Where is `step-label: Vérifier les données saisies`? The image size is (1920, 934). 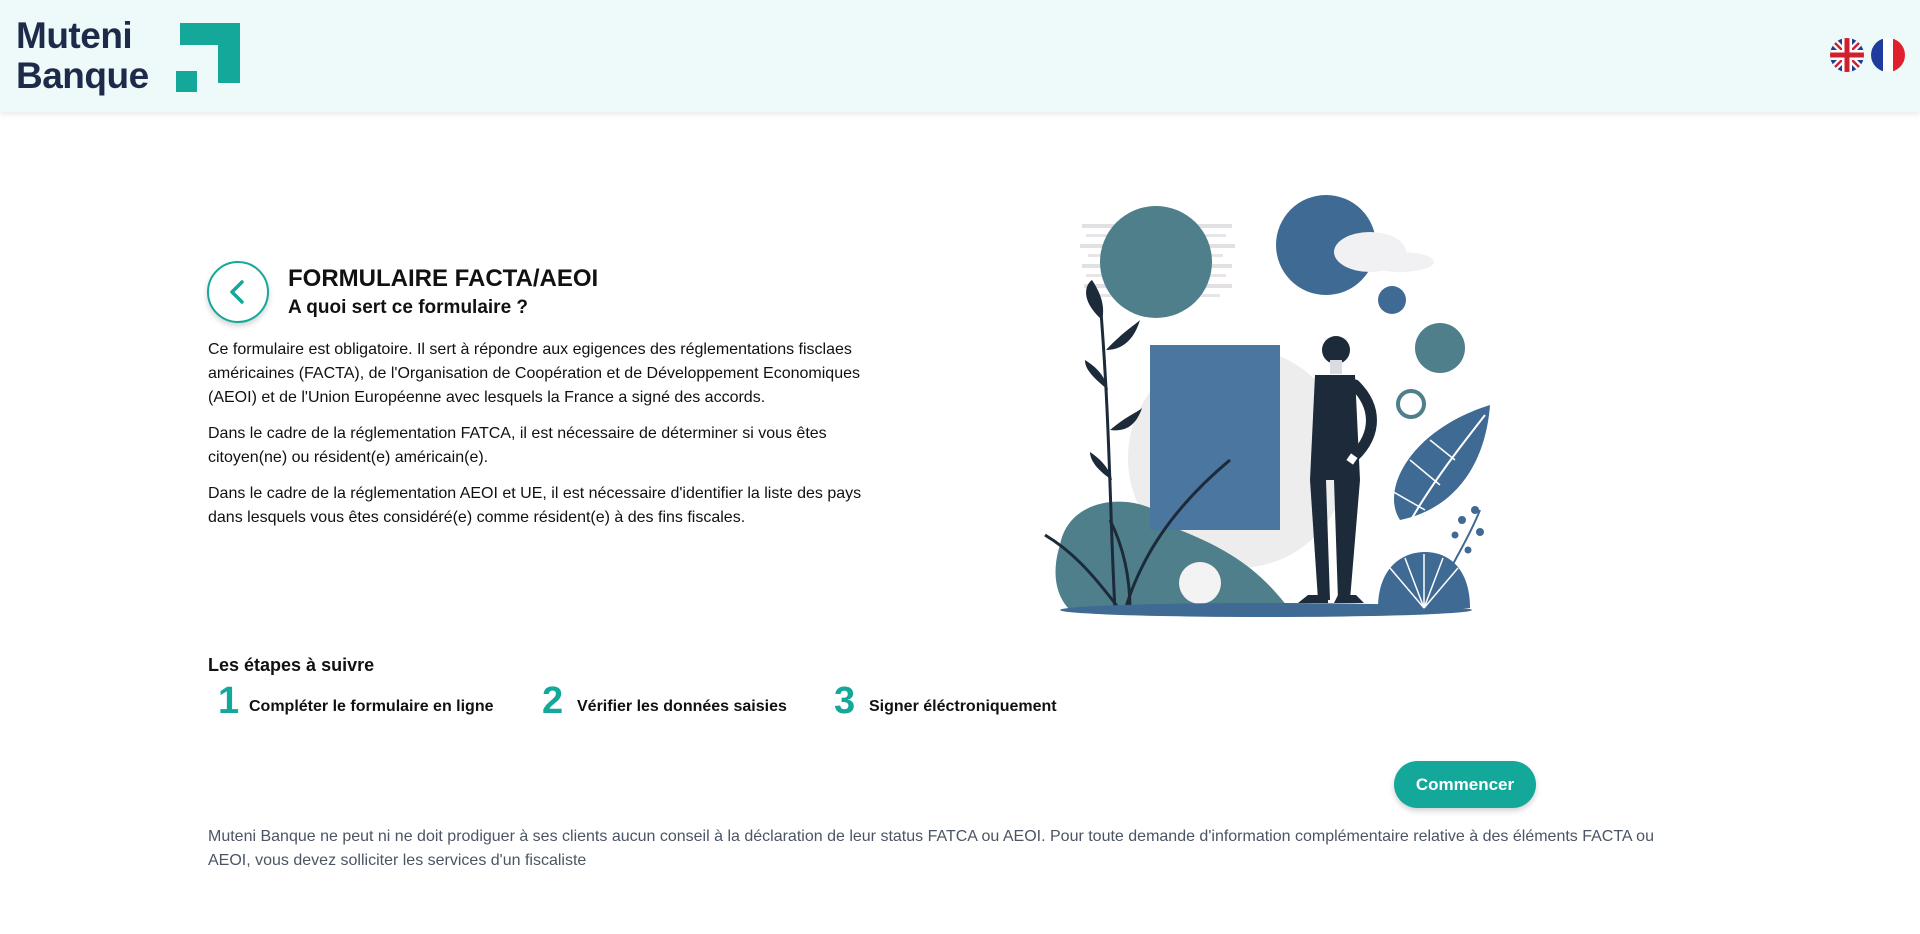
step-label: Vérifier les données saisies is located at coordinates (682, 706).